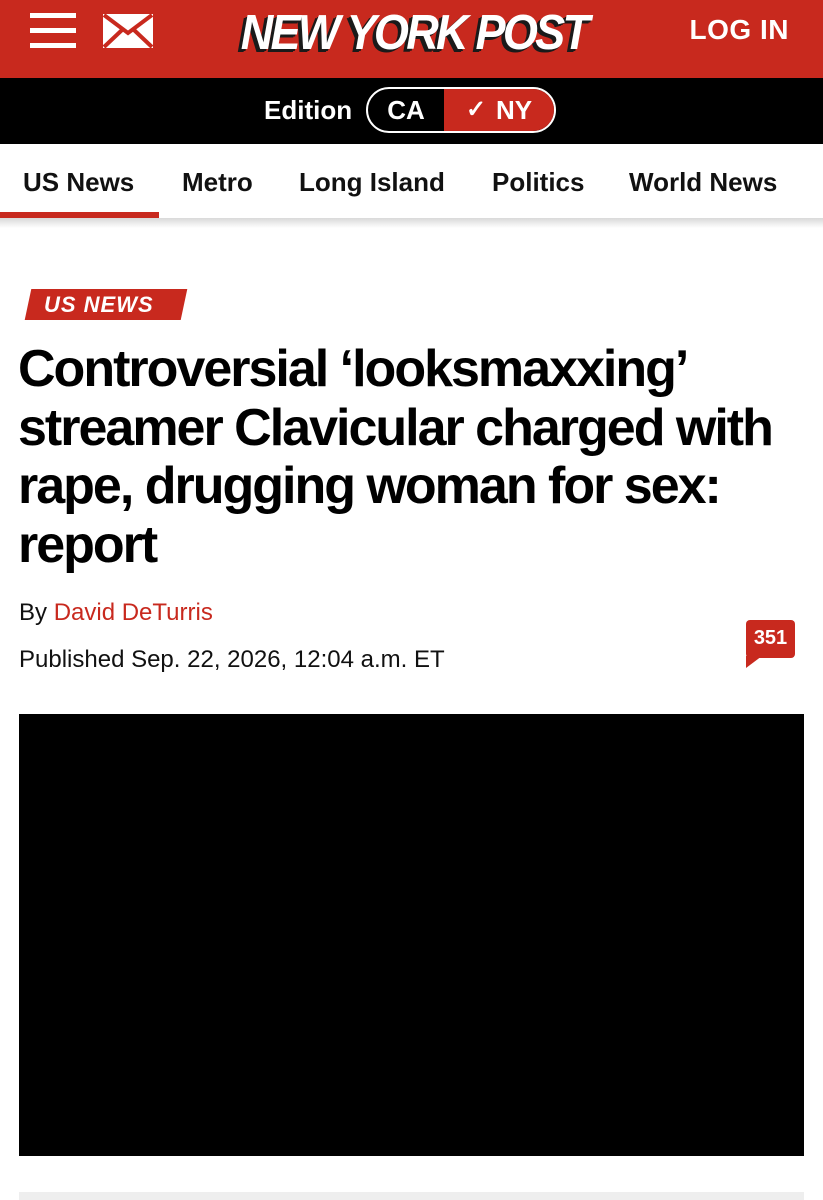 The width and height of the screenshot is (823, 1200). I want to click on nav-item-long-island: Long Island, so click(372, 182).